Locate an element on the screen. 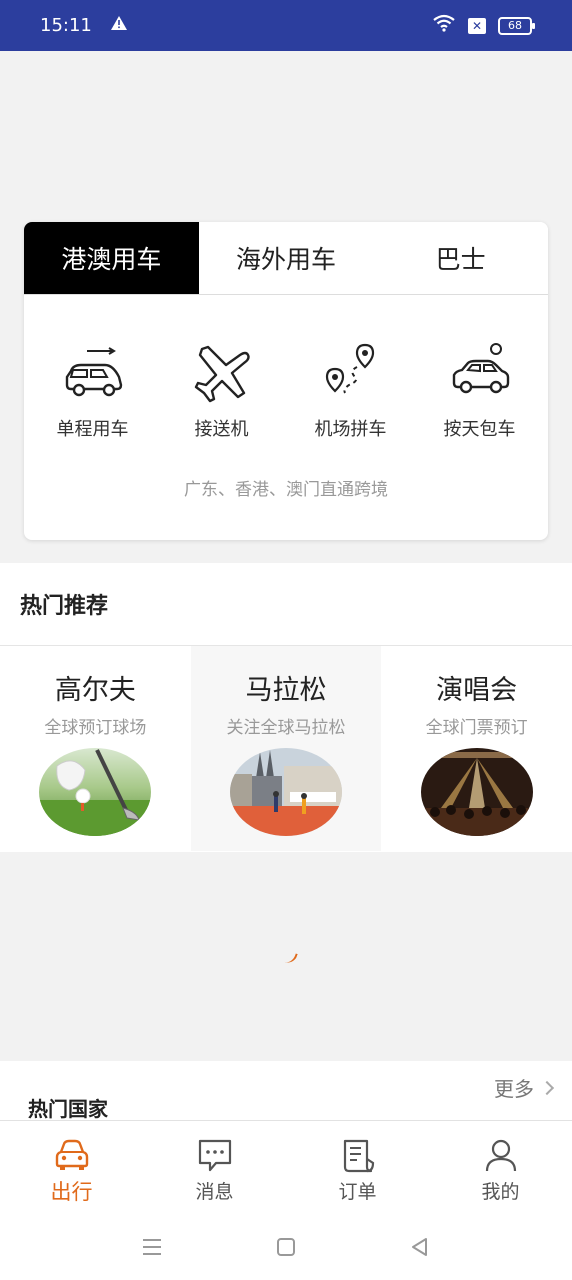 The image size is (572, 1280). recommend-concert: 演唱会 全球门票预订 is located at coordinates (476, 748).